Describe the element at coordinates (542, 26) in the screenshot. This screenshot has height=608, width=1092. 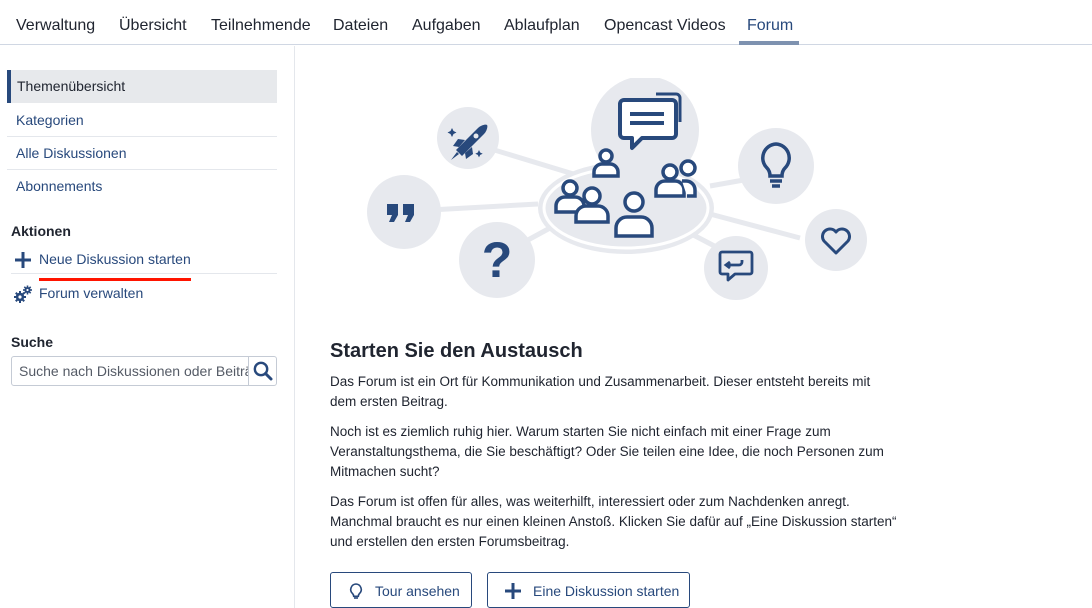
I see `tab-ablaufplan: Ablaufplan` at that location.